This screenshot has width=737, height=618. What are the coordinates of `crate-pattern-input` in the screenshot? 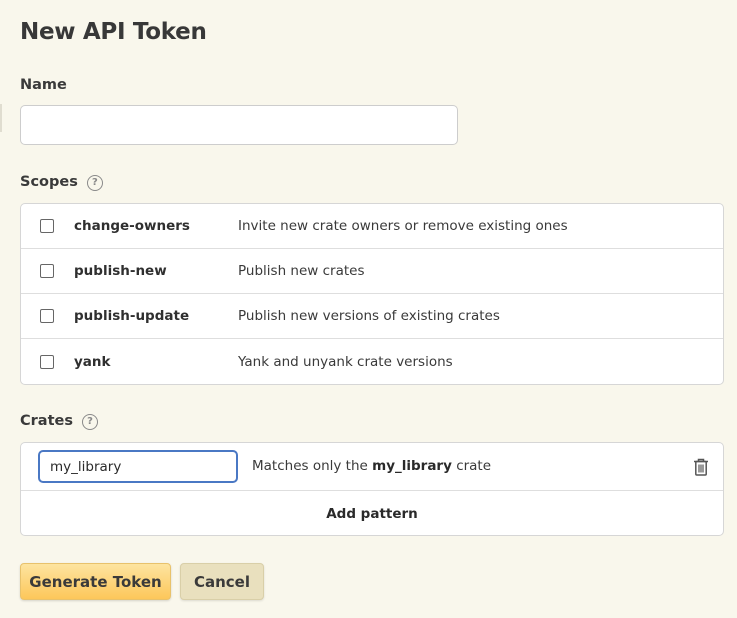 It's located at (138, 466).